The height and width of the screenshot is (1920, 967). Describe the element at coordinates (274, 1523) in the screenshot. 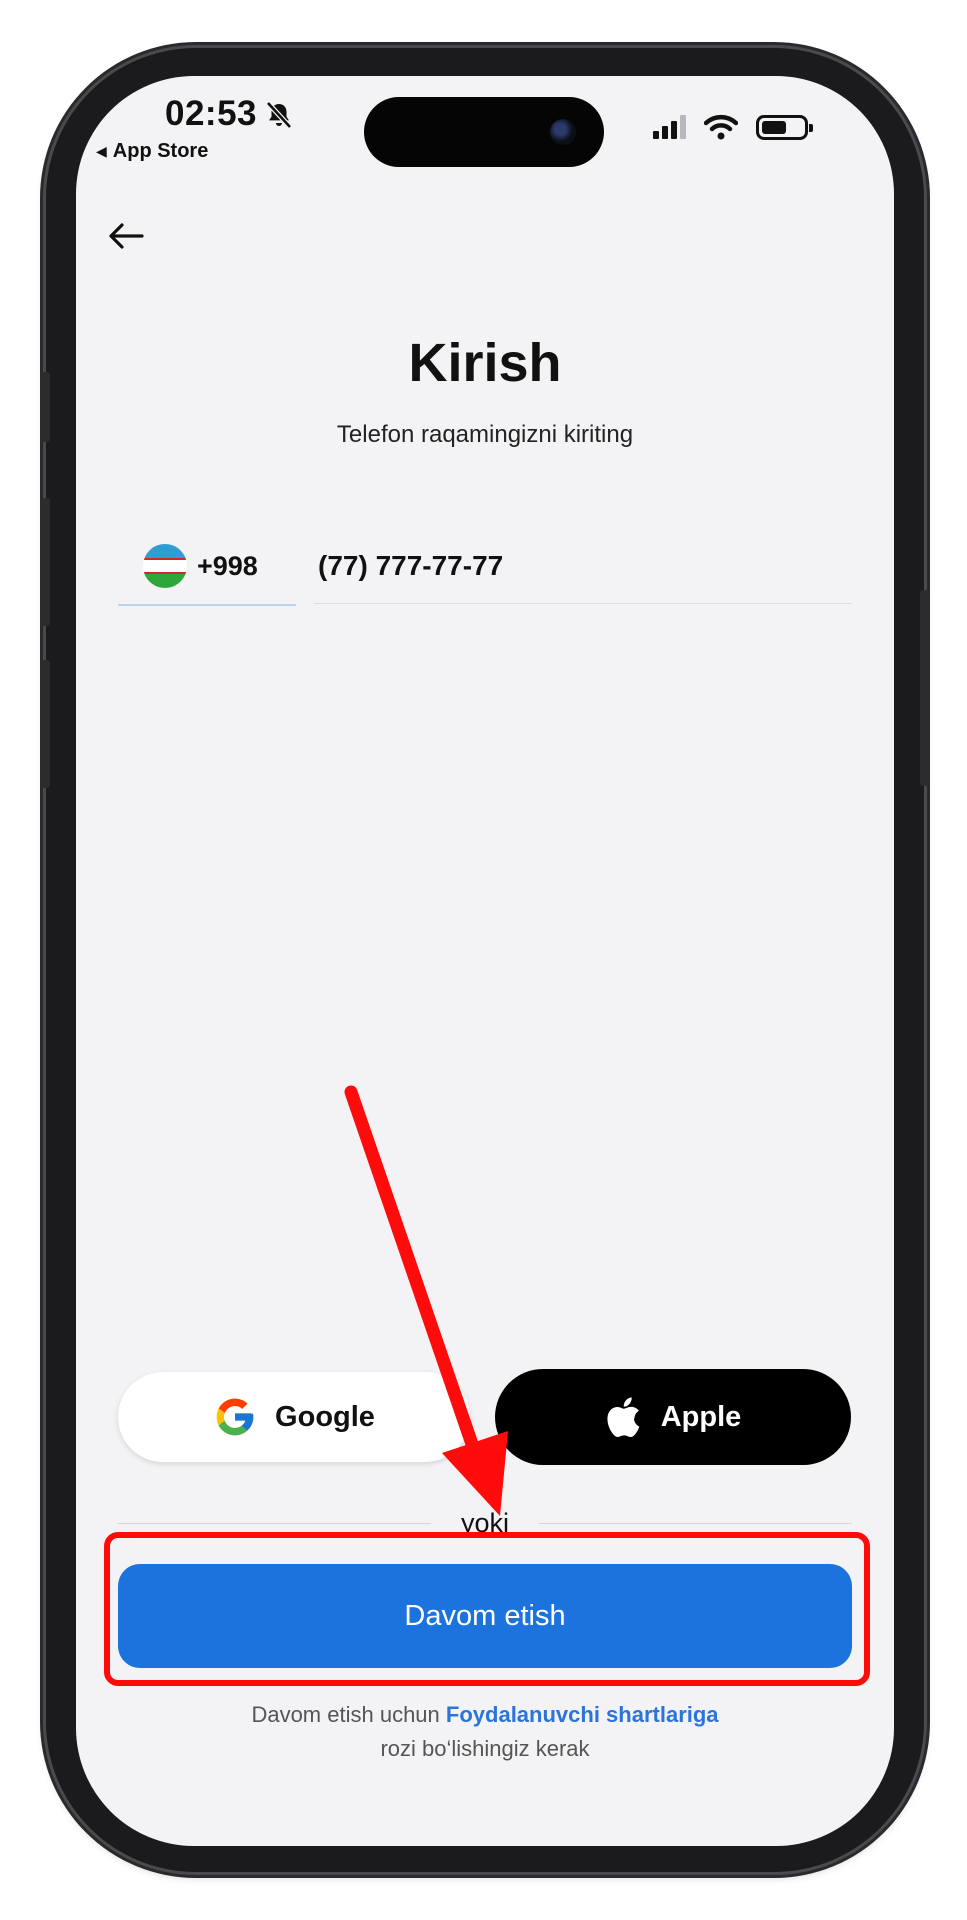

I see `divider-line-left` at that location.